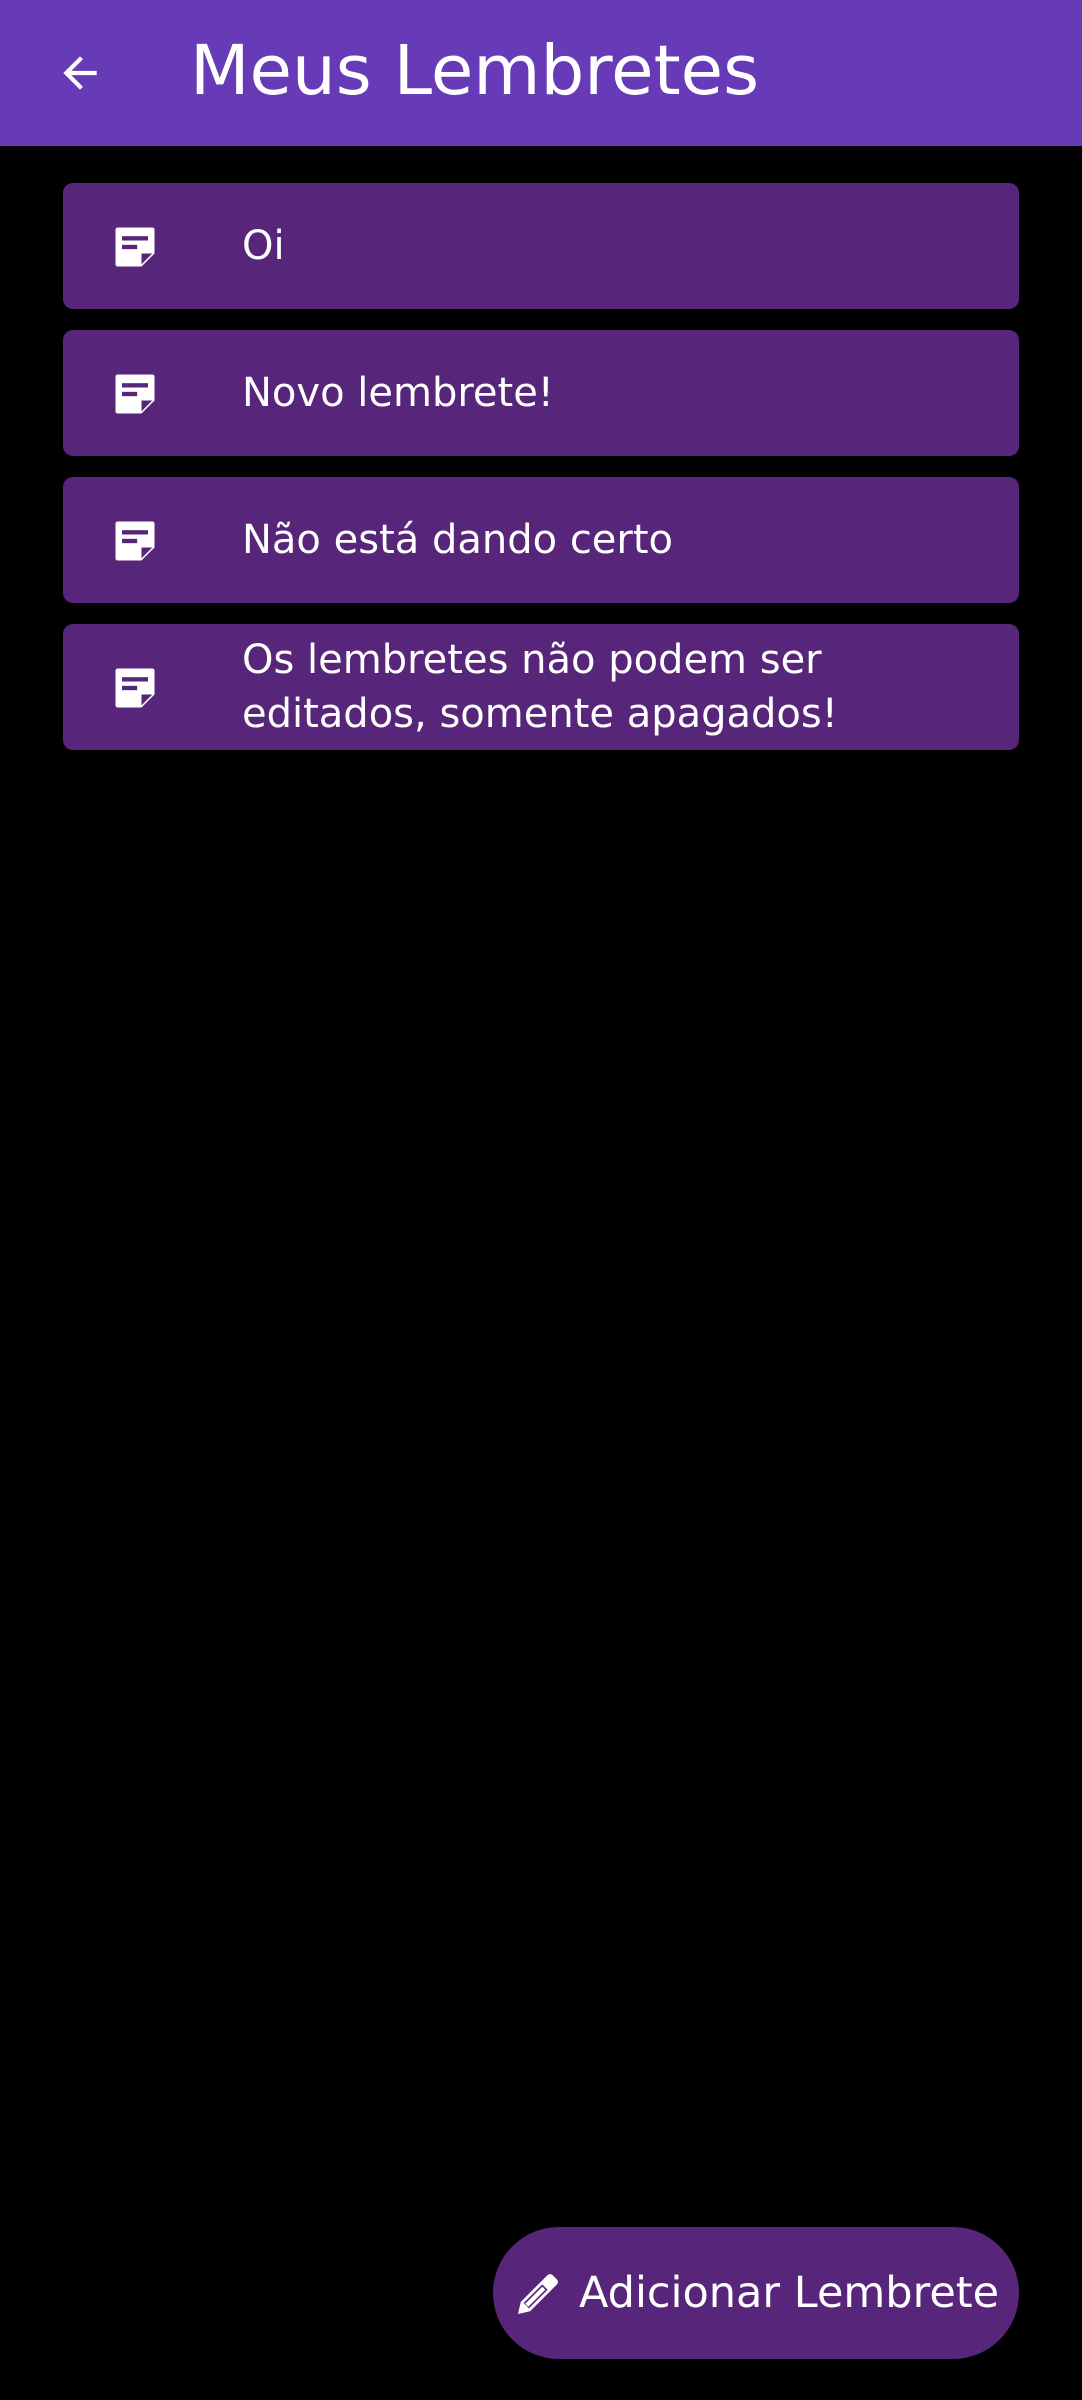  What do you see at coordinates (789, 2293) in the screenshot?
I see `add-reminder-label: Adicionar Lembrete` at bounding box center [789, 2293].